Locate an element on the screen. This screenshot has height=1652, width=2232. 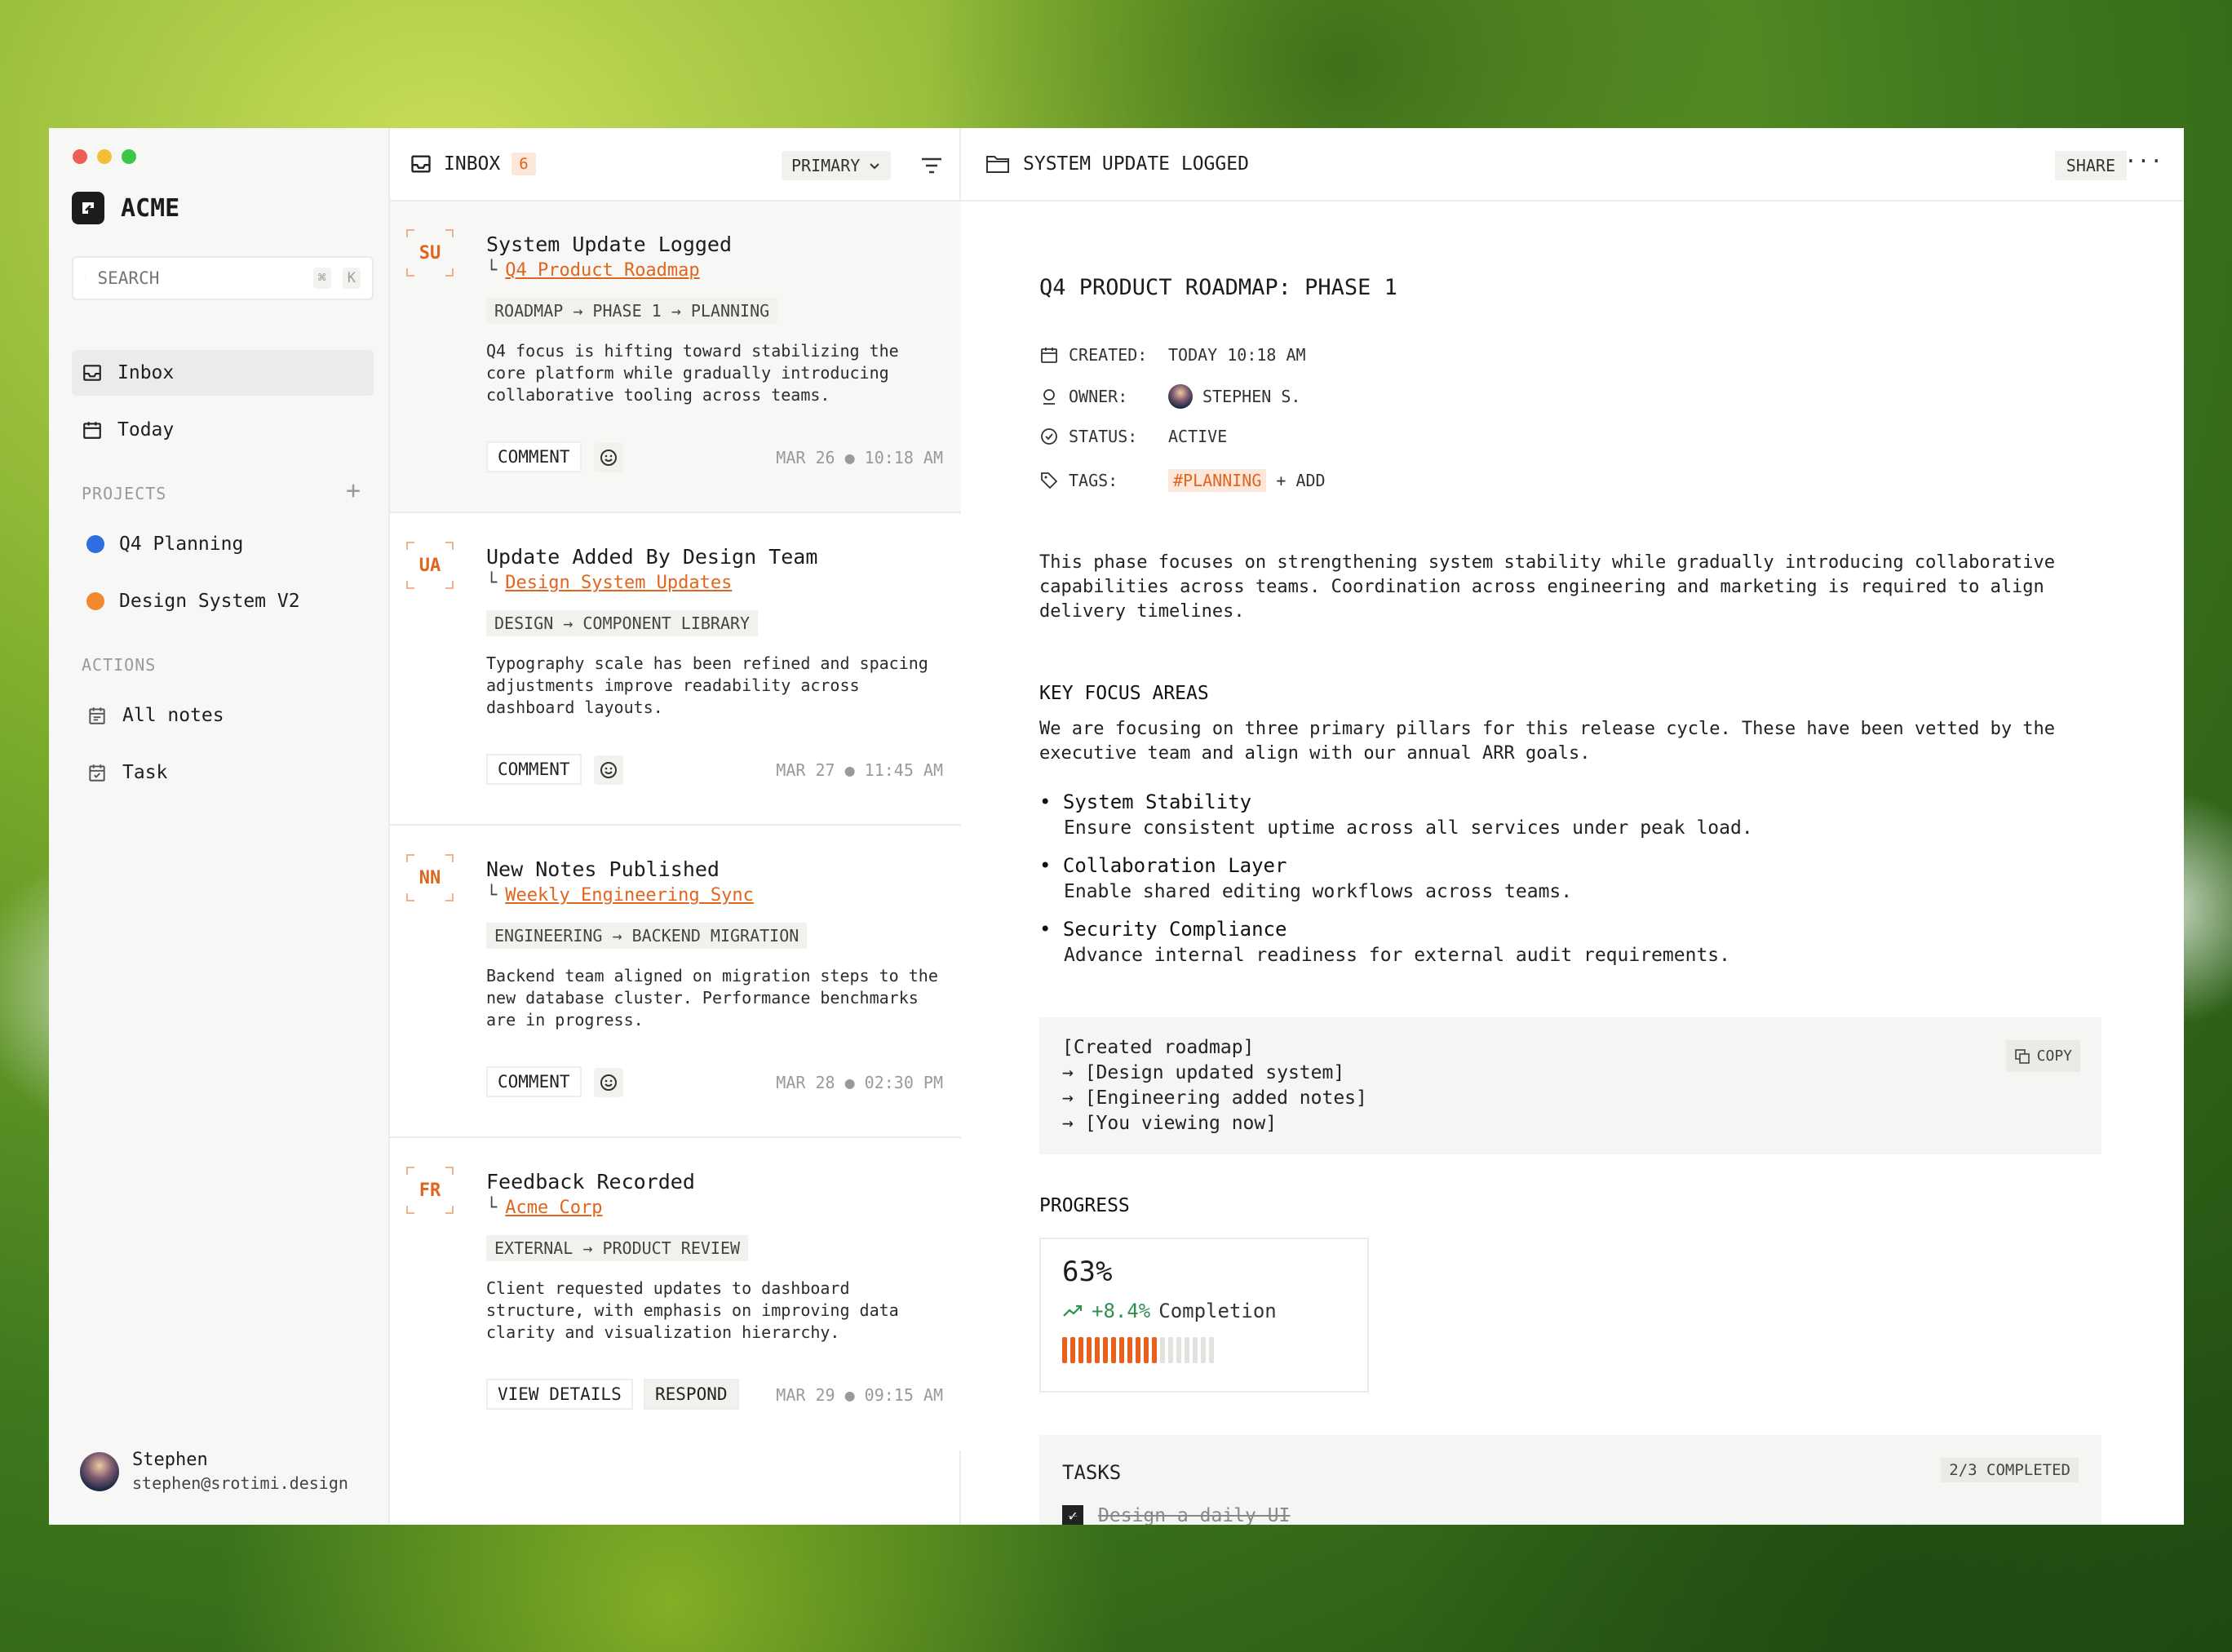
card-timestamp: MAR 28 ● 02:30 PM is located at coordinates (859, 1082).